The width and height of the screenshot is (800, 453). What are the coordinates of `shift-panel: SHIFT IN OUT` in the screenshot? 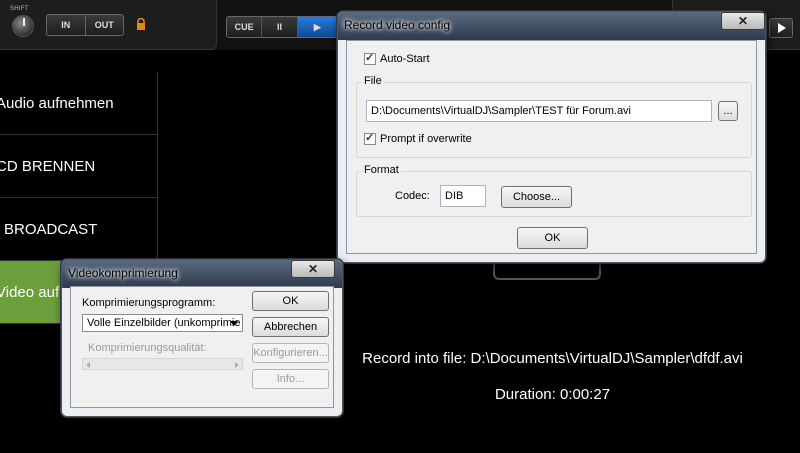 It's located at (108, 25).